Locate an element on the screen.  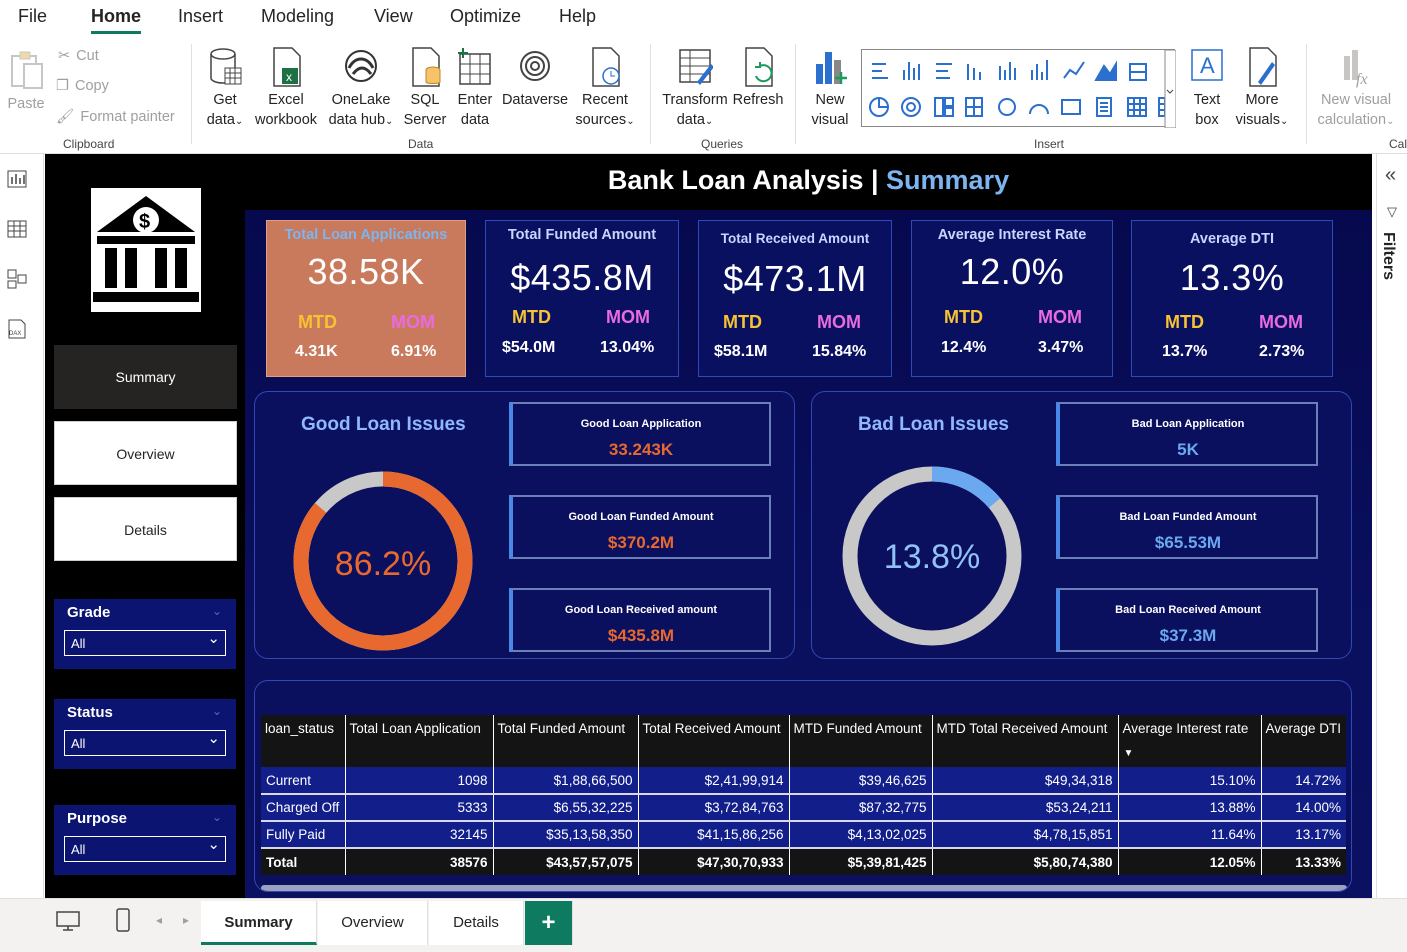
menu-file: File is located at coordinates (32, 16).